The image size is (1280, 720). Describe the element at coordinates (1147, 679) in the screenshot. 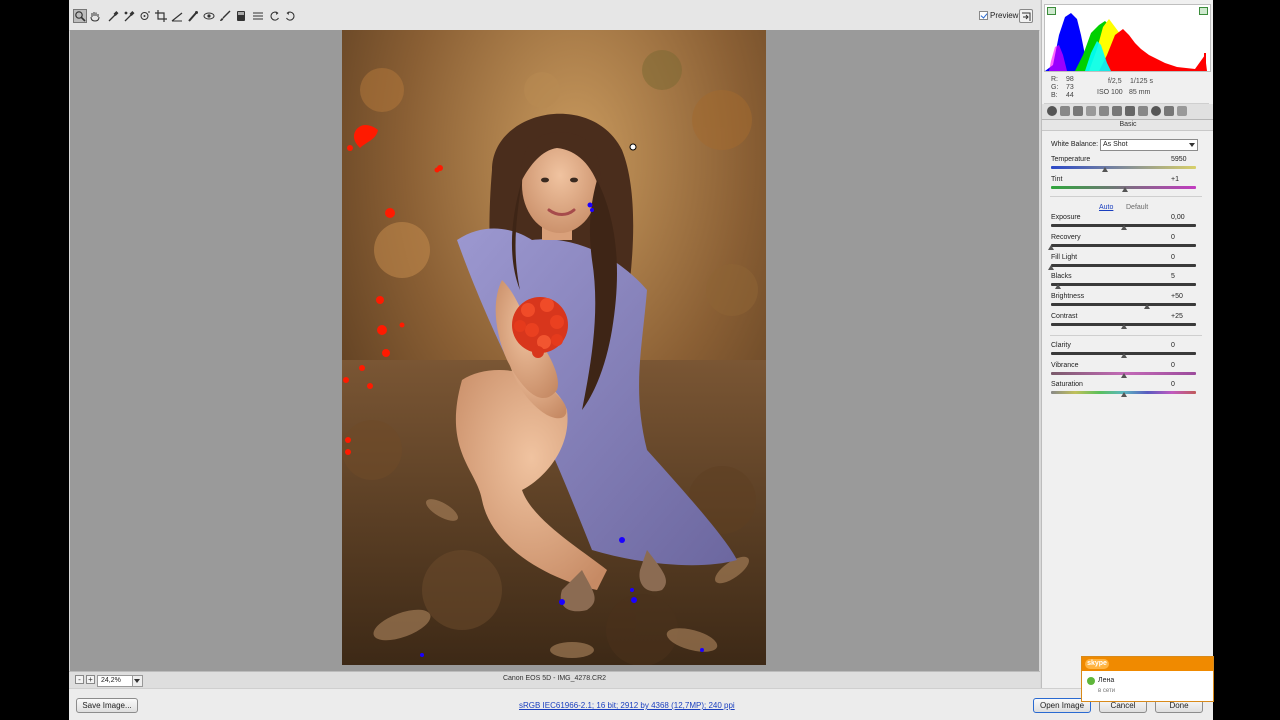

I see `skype-notification: skype Лена в сети` at that location.